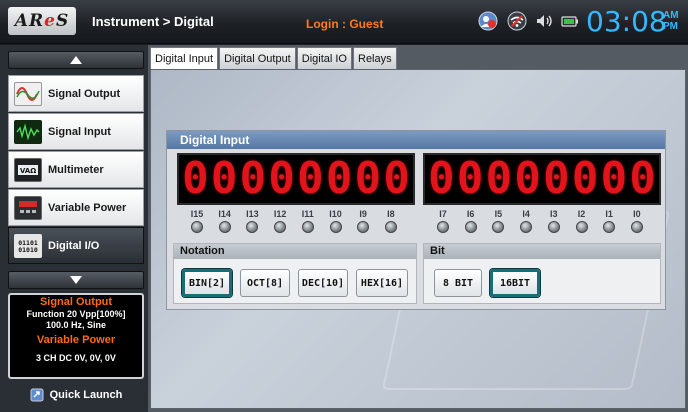  Describe the element at coordinates (295, 251) in the screenshot. I see `notation-title: Notation` at that location.